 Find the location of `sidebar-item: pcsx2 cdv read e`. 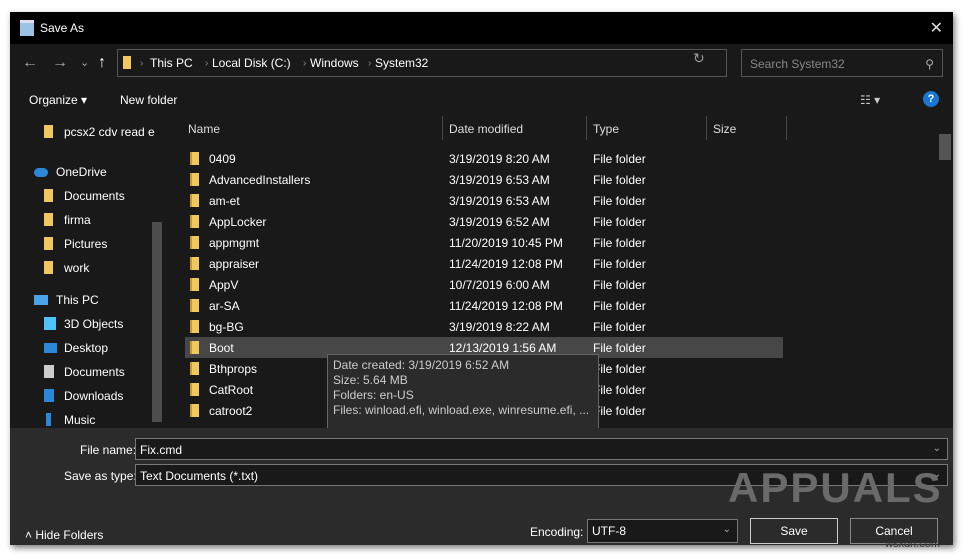

sidebar-item: pcsx2 cdv read e is located at coordinates (85, 132).